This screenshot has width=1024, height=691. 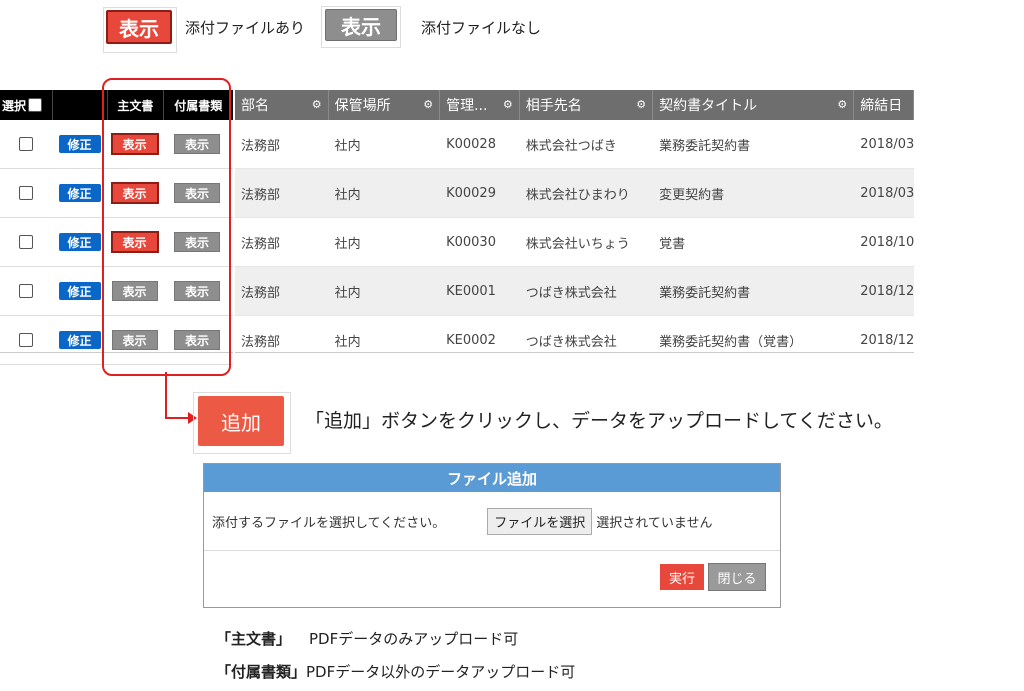 I want to click on legend-show-button-gray: 表示, so click(x=361, y=25).